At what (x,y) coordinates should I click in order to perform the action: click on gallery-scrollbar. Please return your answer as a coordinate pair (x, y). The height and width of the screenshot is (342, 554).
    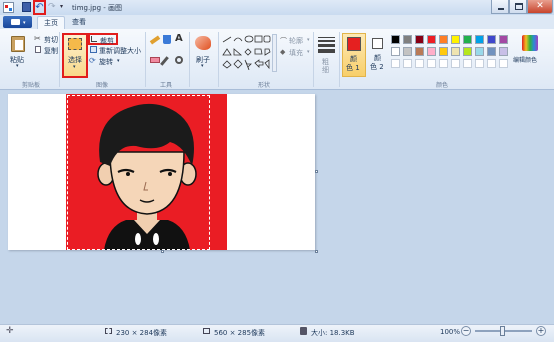
    Looking at the image, I should click on (274, 53).